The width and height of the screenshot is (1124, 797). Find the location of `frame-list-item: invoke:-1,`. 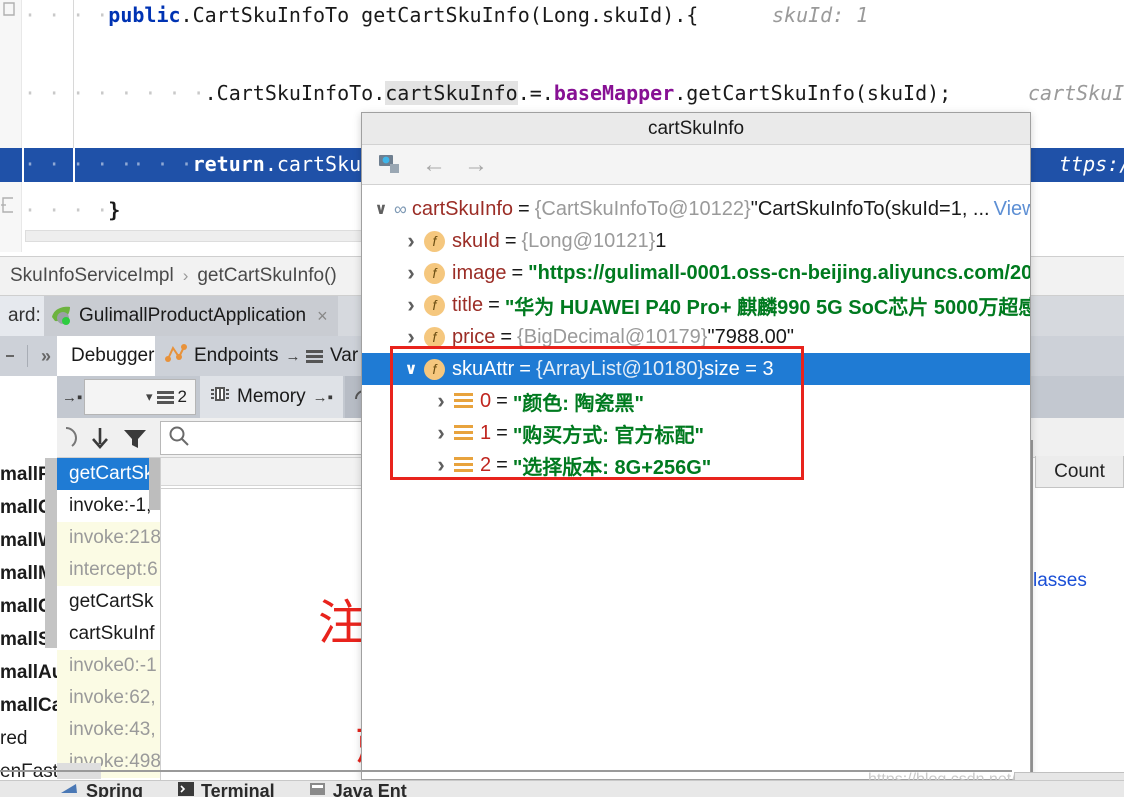

frame-list-item: invoke:-1, is located at coordinates (108, 506).